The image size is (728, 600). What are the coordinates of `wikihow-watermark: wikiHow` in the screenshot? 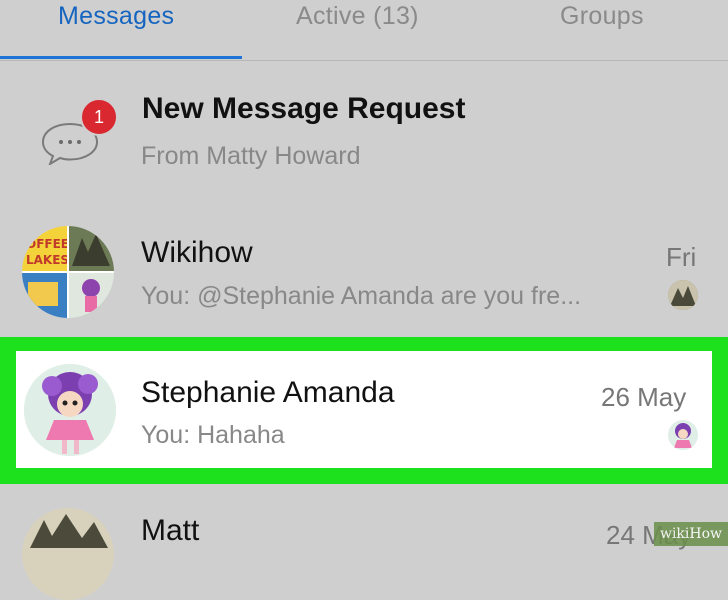 It's located at (691, 534).